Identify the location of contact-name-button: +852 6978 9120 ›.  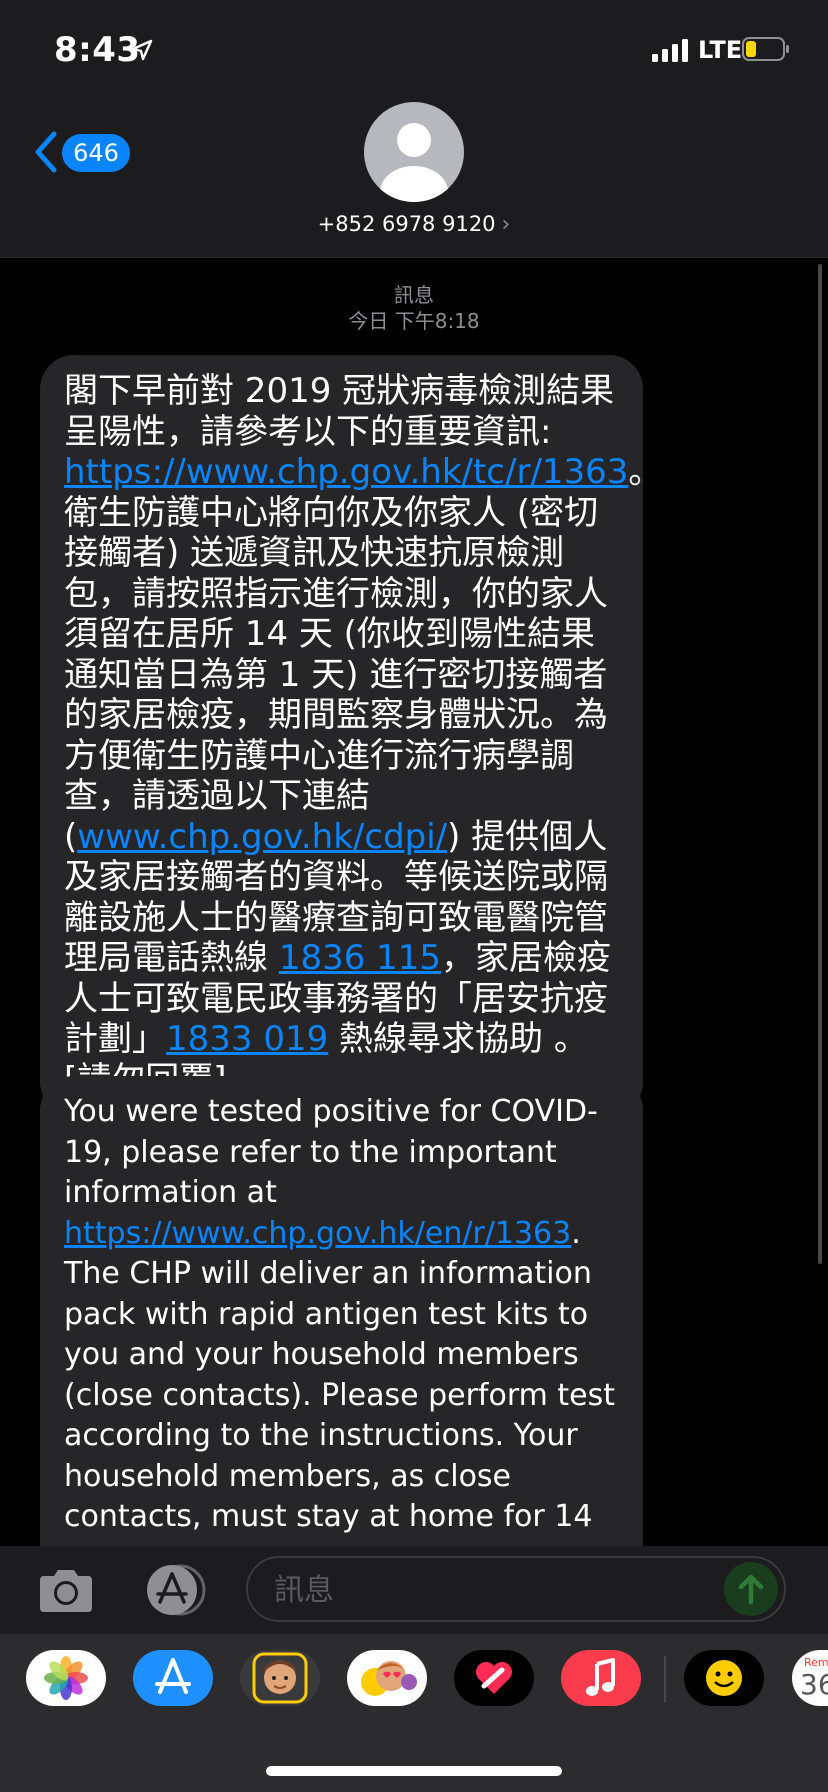
(414, 224).